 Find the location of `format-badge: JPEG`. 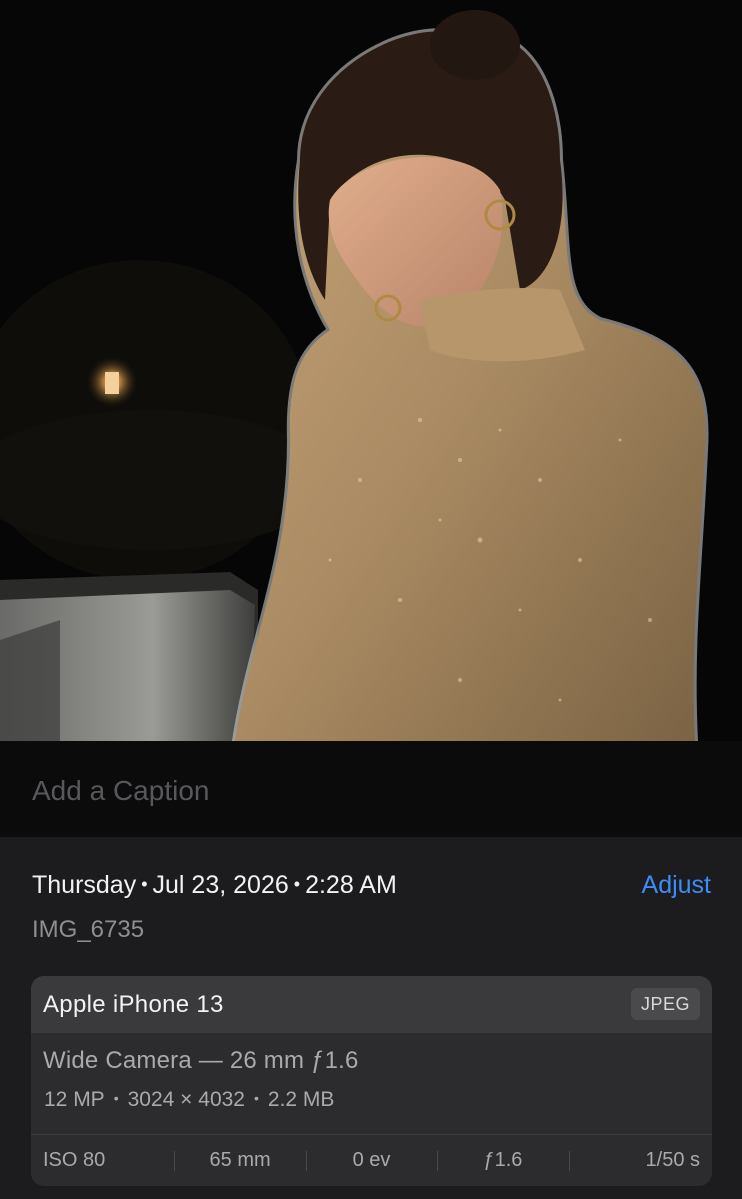

format-badge: JPEG is located at coordinates (665, 1004).